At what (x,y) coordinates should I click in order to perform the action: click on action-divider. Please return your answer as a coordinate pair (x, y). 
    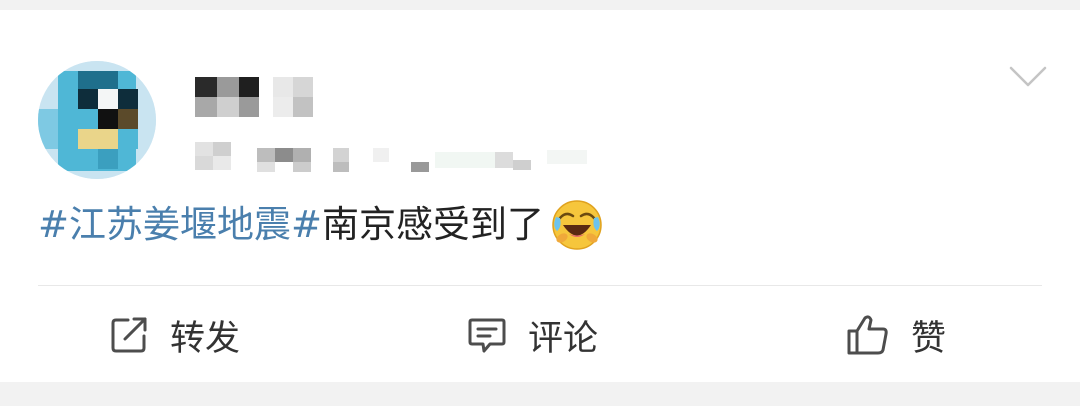
    Looking at the image, I should click on (540, 285).